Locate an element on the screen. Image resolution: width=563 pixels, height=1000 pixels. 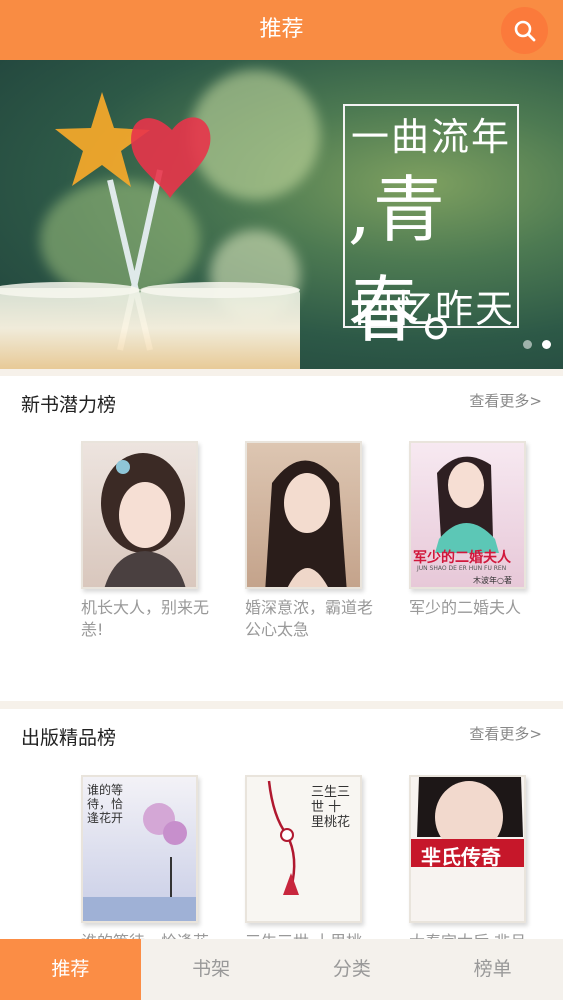
tab-category: 分类 is located at coordinates (352, 969).